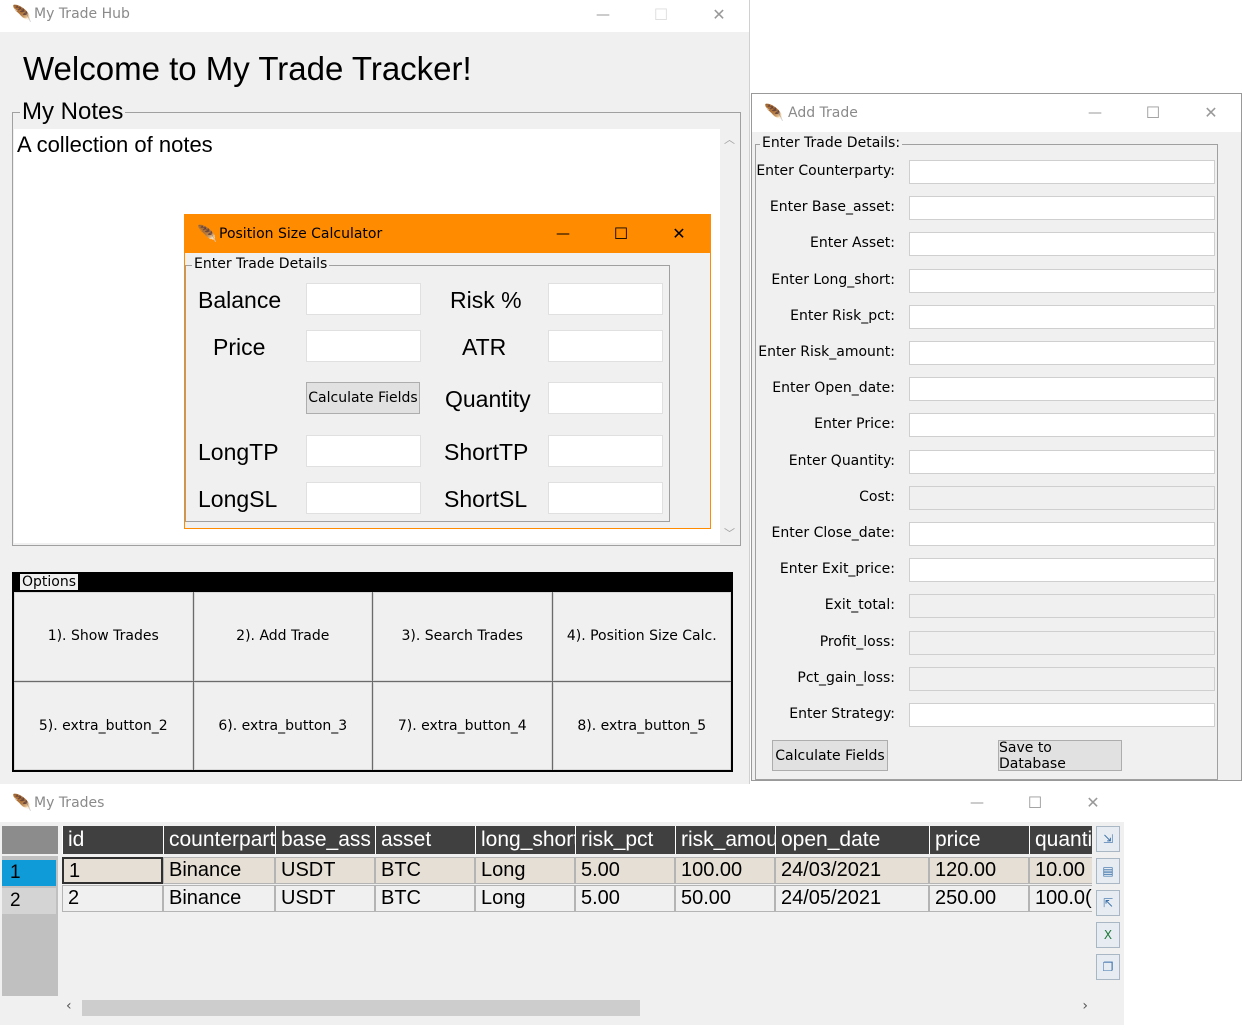 The height and width of the screenshot is (1025, 1242). What do you see at coordinates (605, 299) in the screenshot?
I see `risk-input` at bounding box center [605, 299].